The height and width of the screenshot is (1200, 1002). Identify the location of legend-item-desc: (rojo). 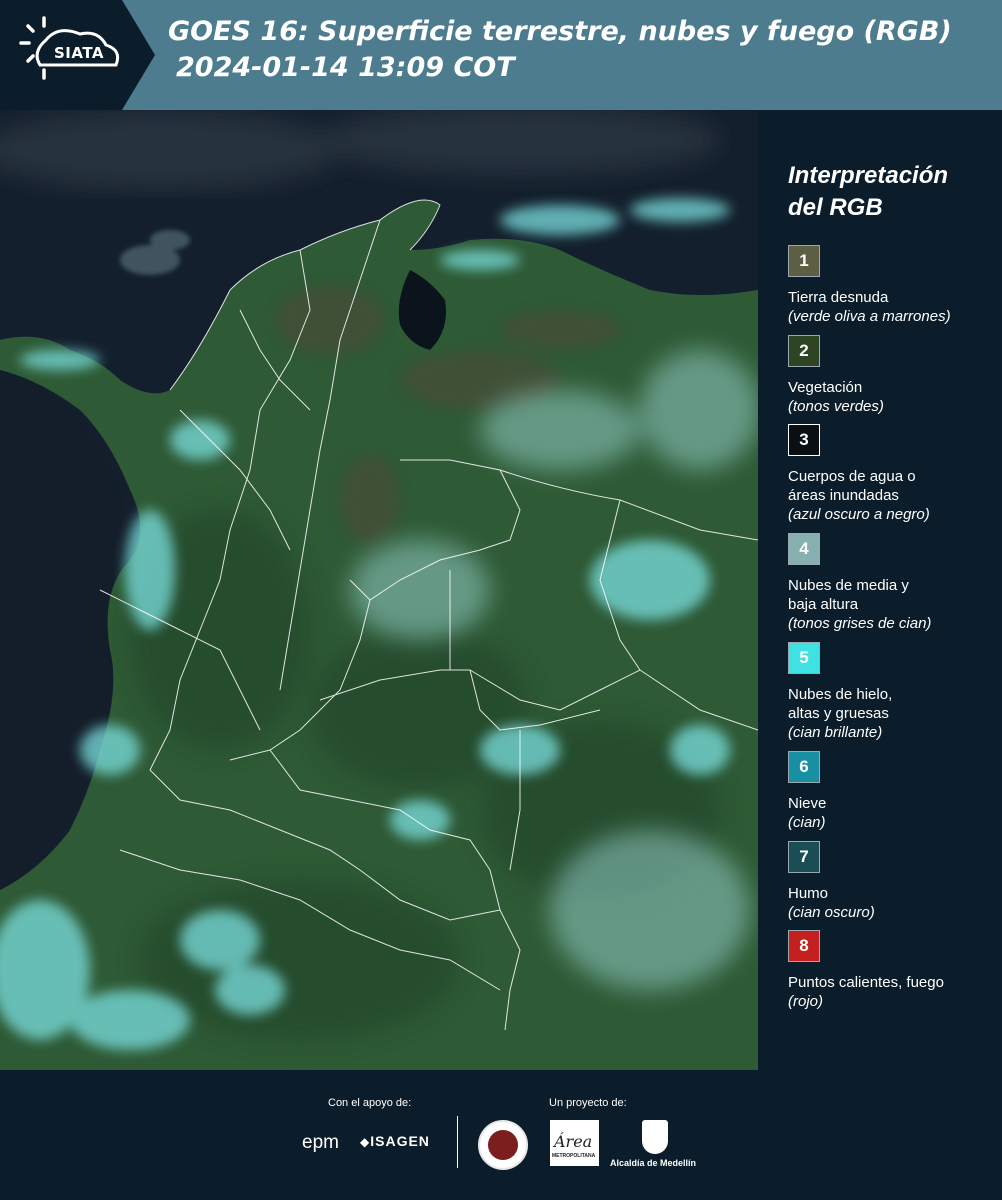
(806, 1001).